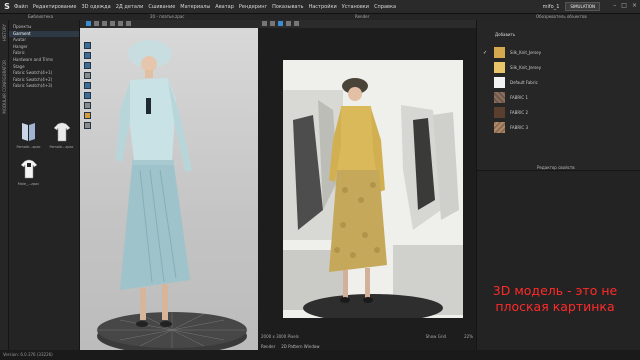  Describe the element at coordinates (288, 23) in the screenshot. I see `render-save-icon` at that location.